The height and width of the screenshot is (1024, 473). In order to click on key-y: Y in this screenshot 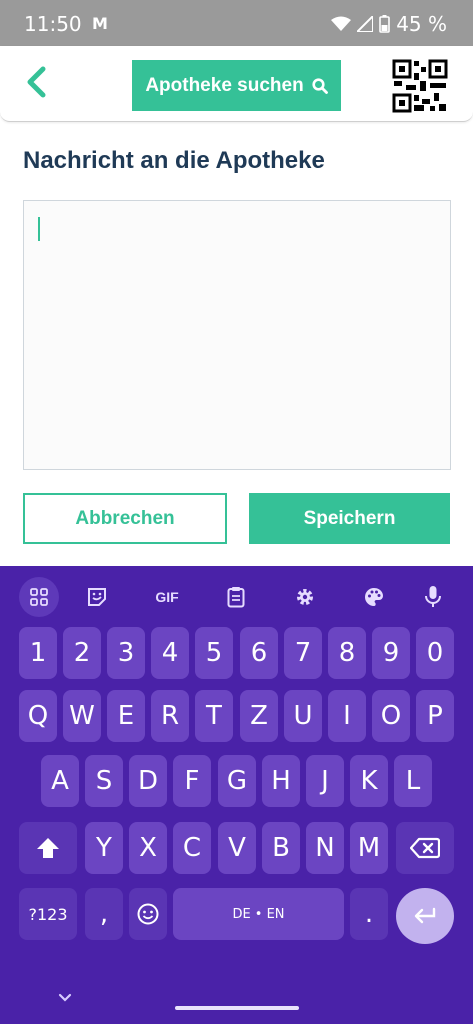, I will do `click(104, 848)`.